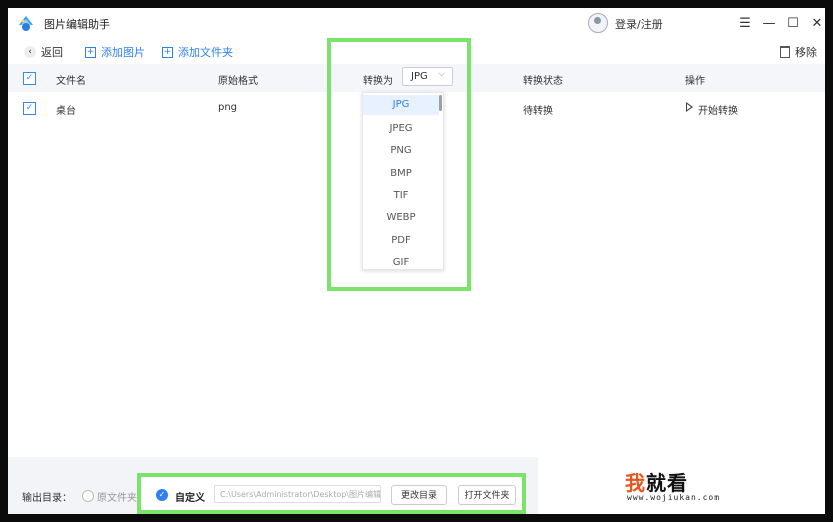 The height and width of the screenshot is (522, 833). I want to click on watermark-brand: 我就看, so click(656, 483).